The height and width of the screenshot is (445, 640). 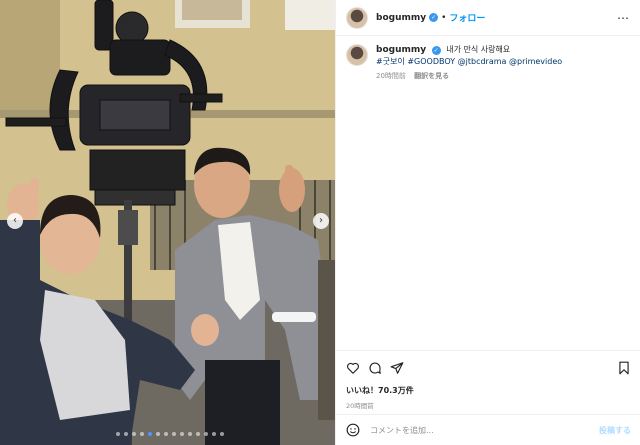 What do you see at coordinates (391, 76) in the screenshot?
I see `comment-timestamp: 20時間前` at bounding box center [391, 76].